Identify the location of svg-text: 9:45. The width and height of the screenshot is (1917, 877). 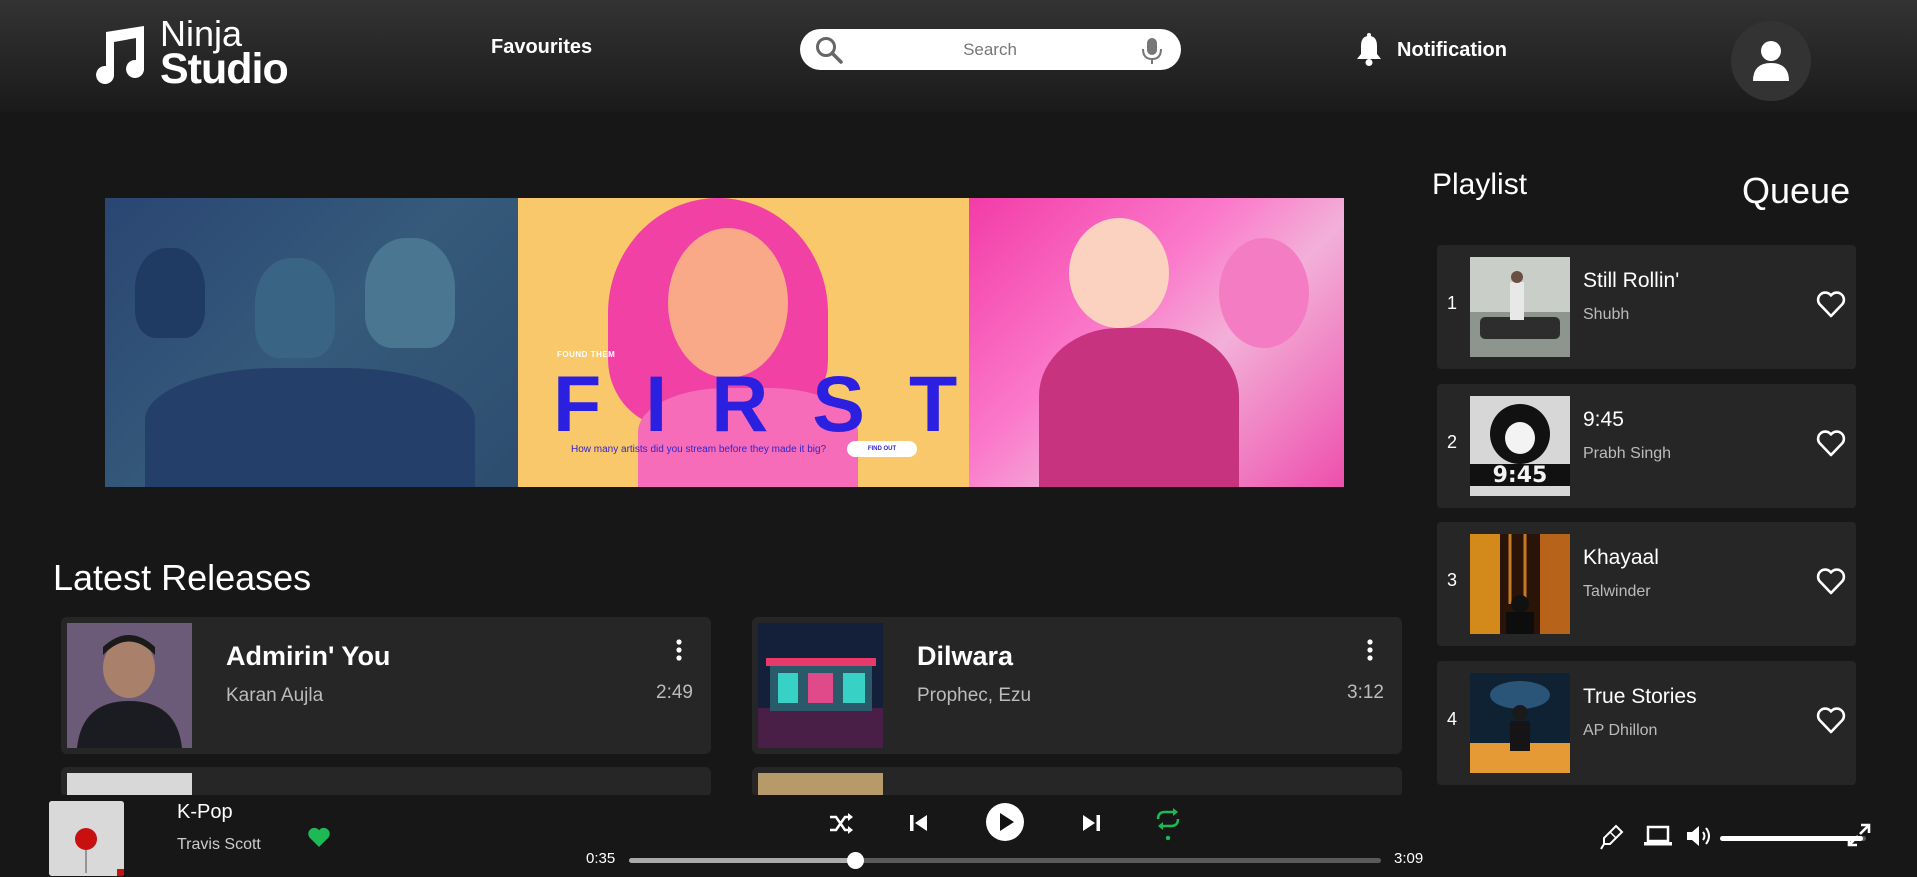
(1520, 475).